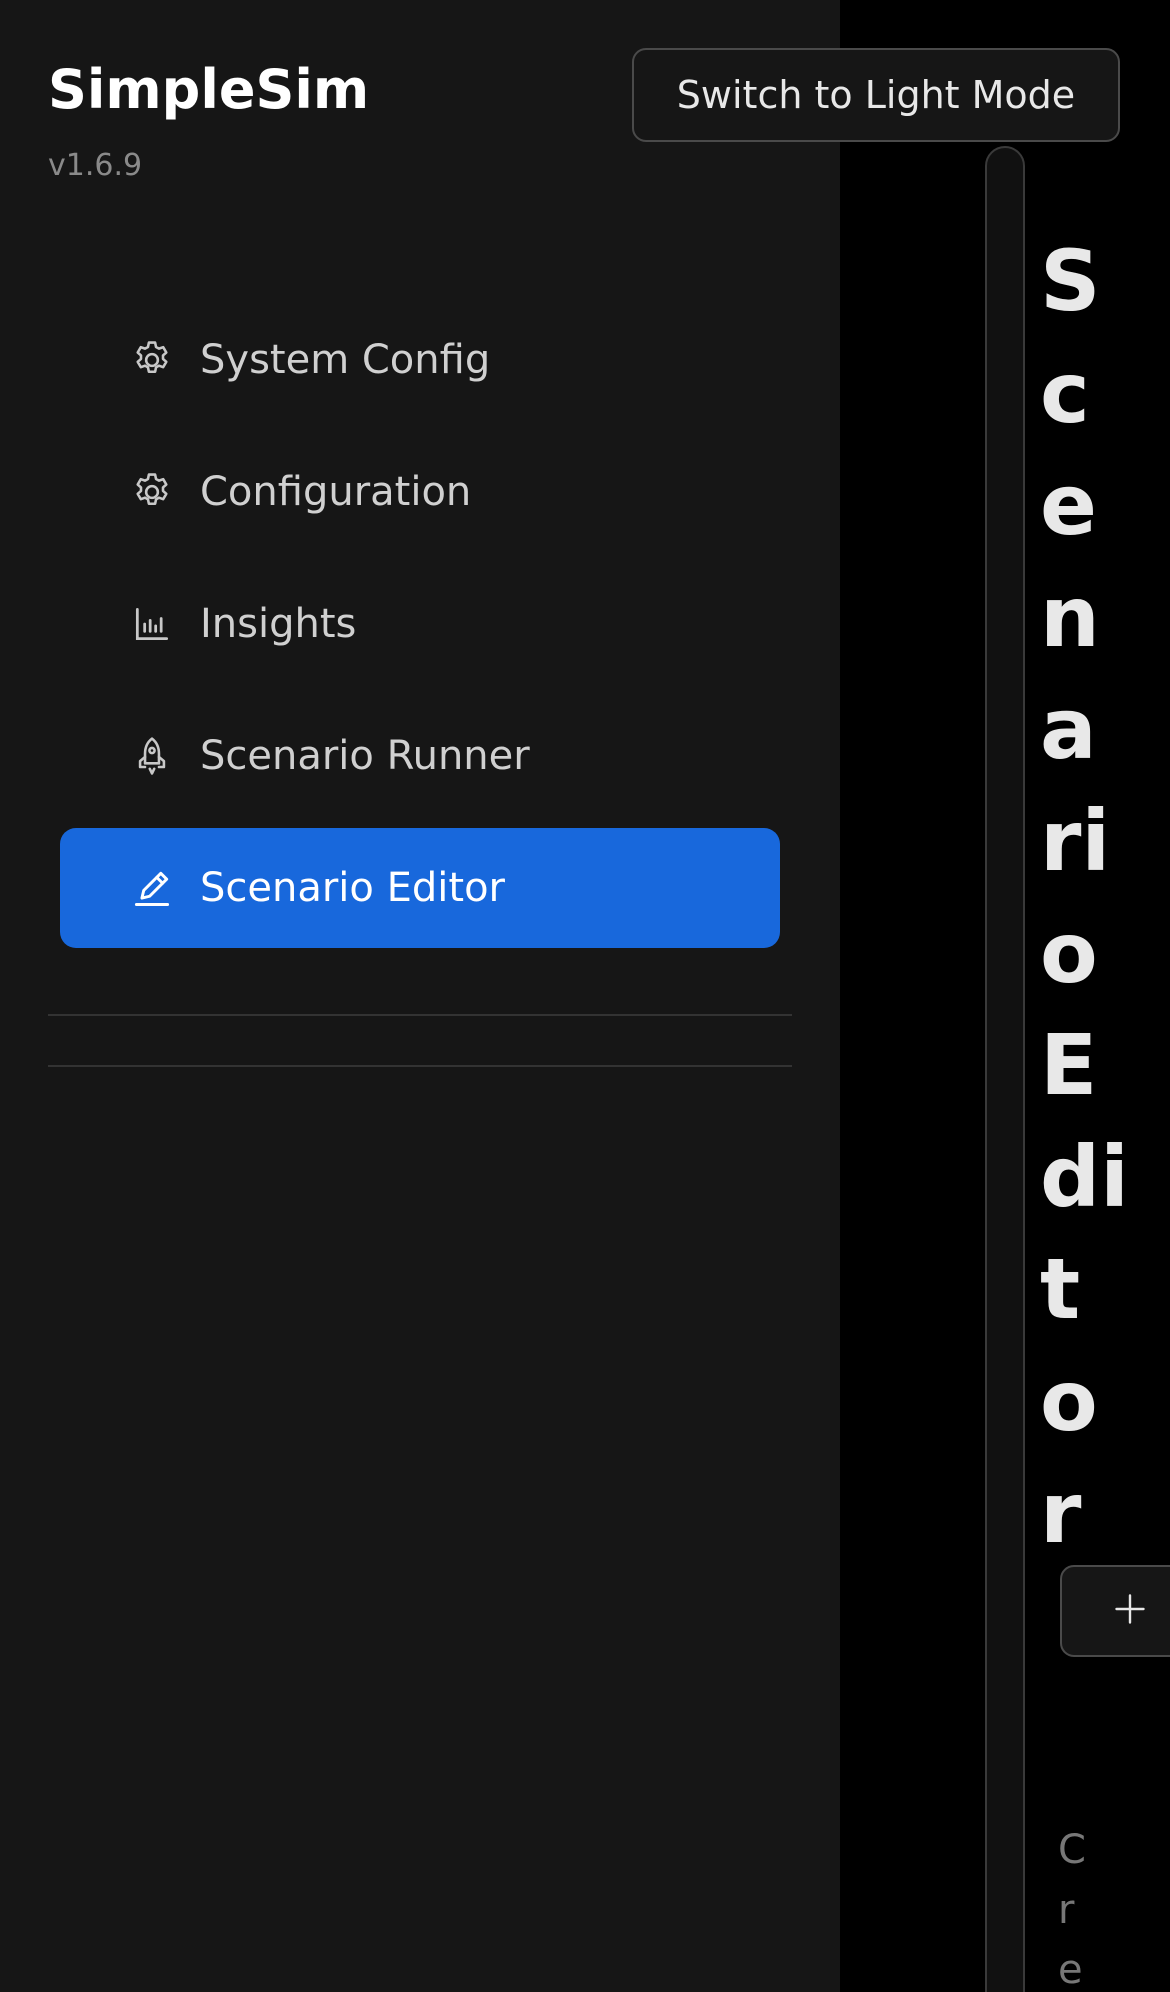  Describe the element at coordinates (336, 492) in the screenshot. I see `sidebar-item-label: Configuration` at that location.